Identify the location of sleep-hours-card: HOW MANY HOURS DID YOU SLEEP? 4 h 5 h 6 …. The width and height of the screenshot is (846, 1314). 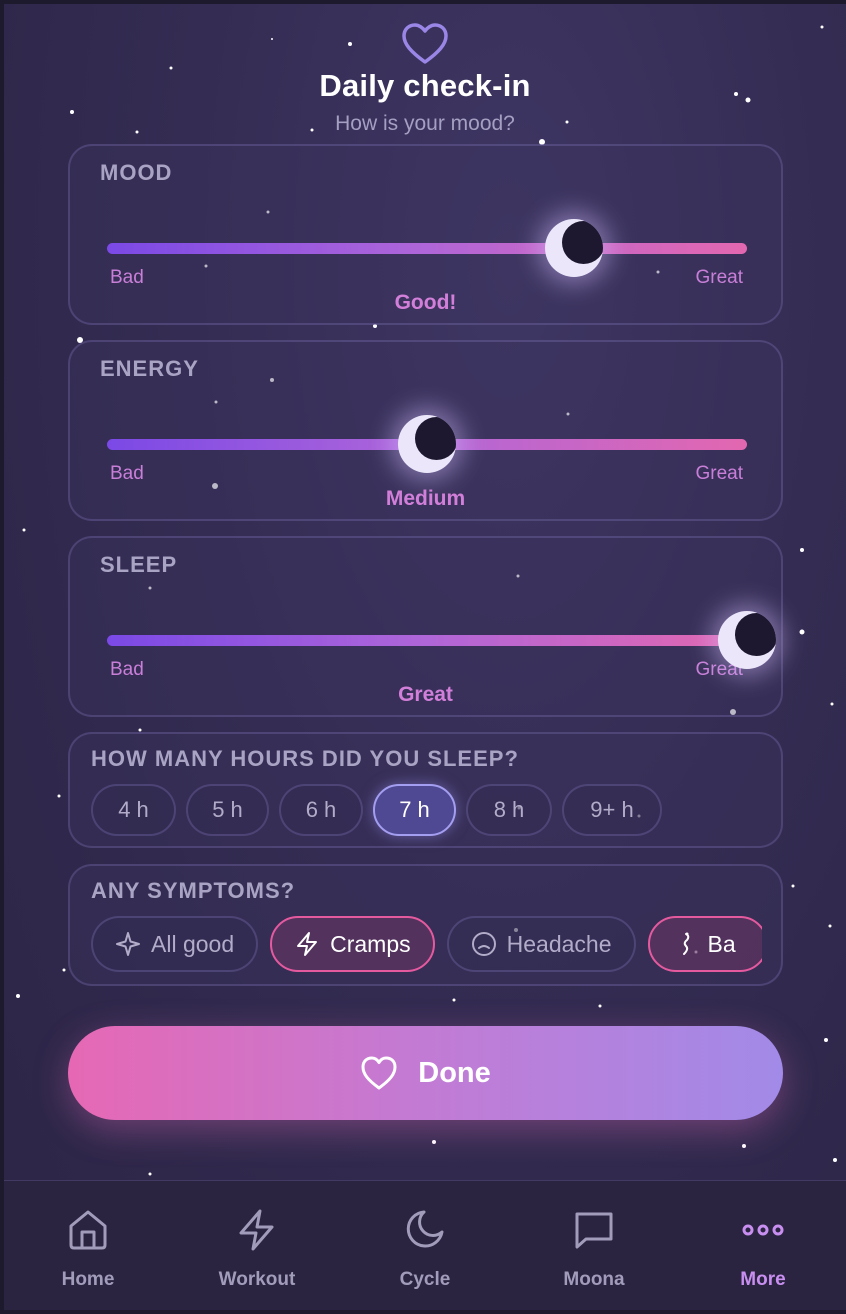
(425, 790).